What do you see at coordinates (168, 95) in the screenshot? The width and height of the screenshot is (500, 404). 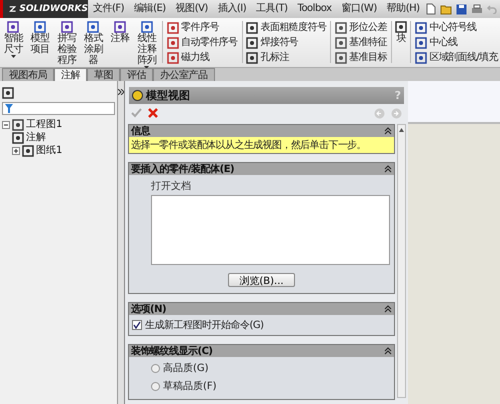 I see `panel-title: 模型视图` at bounding box center [168, 95].